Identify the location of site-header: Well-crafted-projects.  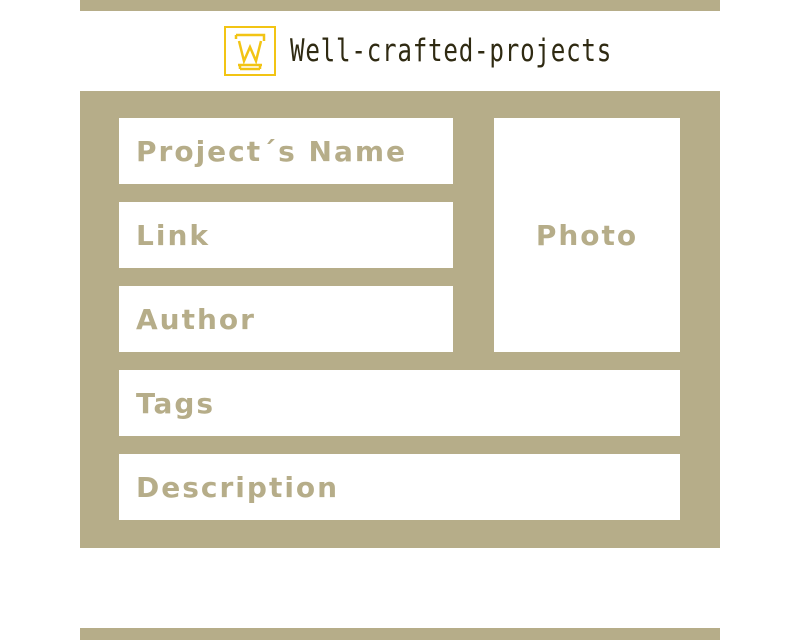
(463, 51).